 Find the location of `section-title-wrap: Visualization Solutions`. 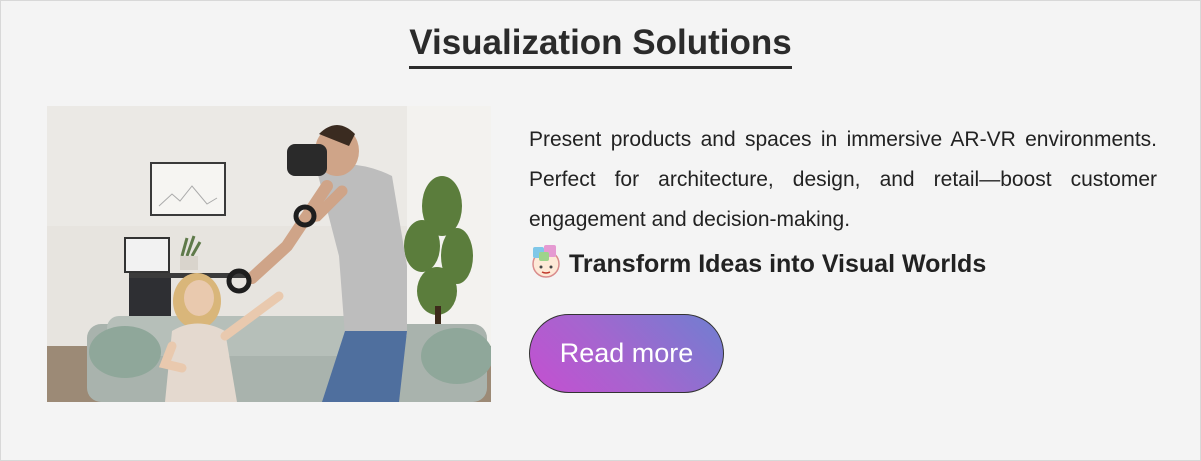

section-title-wrap: Visualization Solutions is located at coordinates (600, 46).